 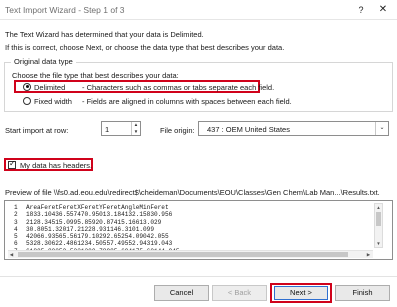 What do you see at coordinates (135, 128) in the screenshot?
I see `stepper-arrows: ▲ ▼` at bounding box center [135, 128].